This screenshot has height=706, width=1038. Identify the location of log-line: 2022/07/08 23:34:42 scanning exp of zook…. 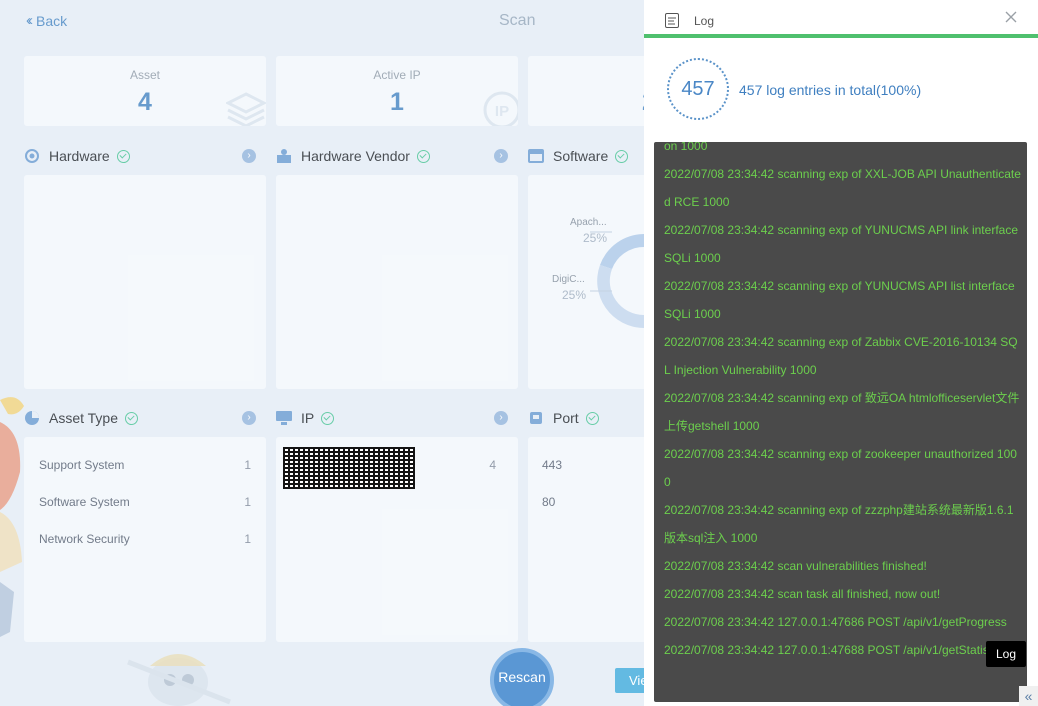
(840, 468).